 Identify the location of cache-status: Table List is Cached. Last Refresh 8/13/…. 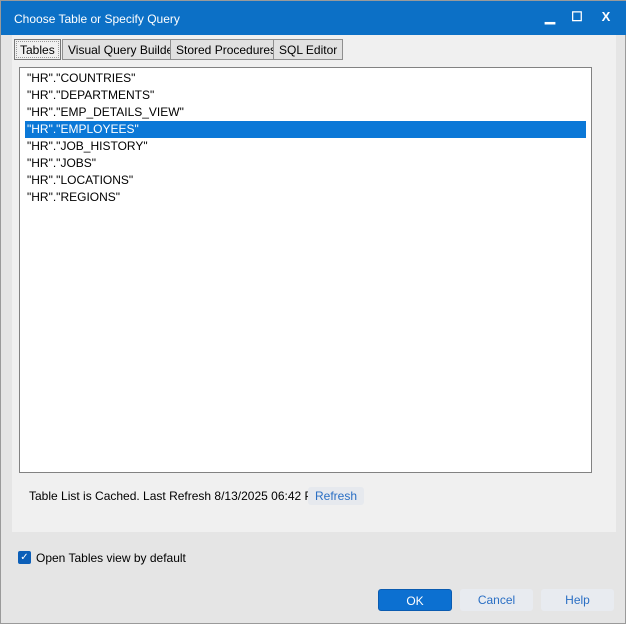
(176, 496).